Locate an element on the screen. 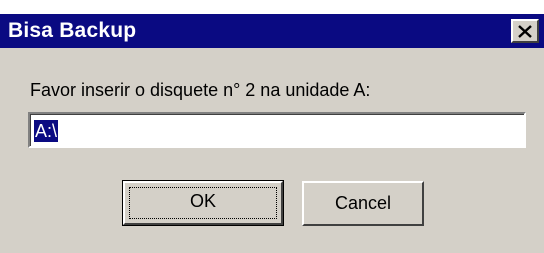  path-input: A:\ is located at coordinates (277, 130).